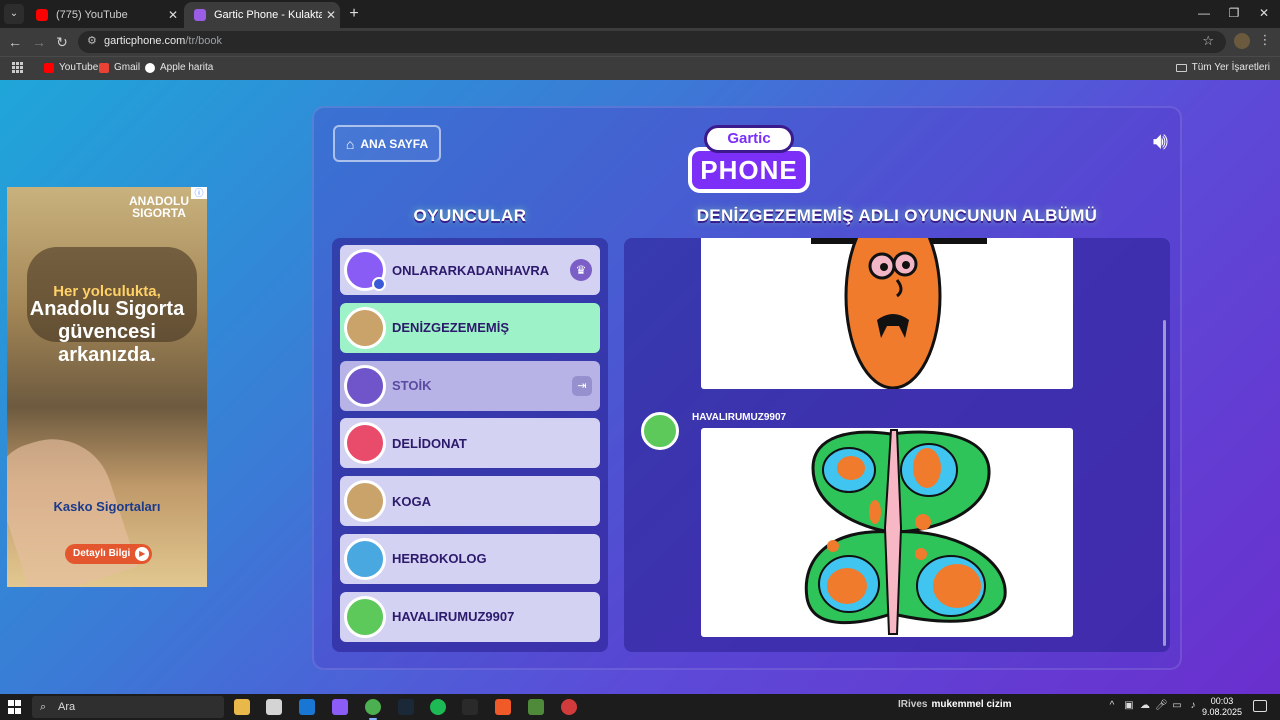  I want to click on minimize-icon: —, so click(1204, 13).